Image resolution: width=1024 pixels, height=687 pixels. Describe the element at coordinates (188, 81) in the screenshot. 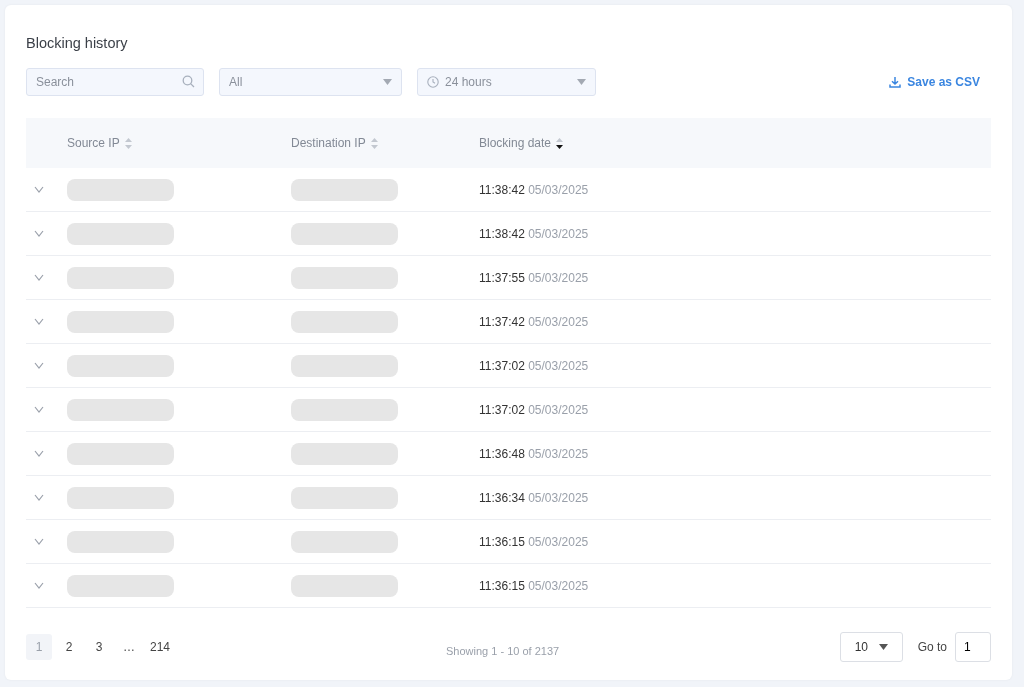

I see `search-icon` at that location.